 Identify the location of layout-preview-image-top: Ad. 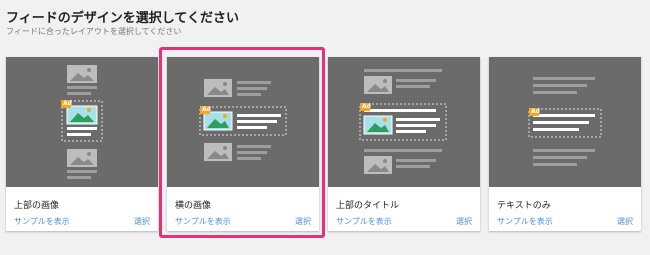
(82, 122).